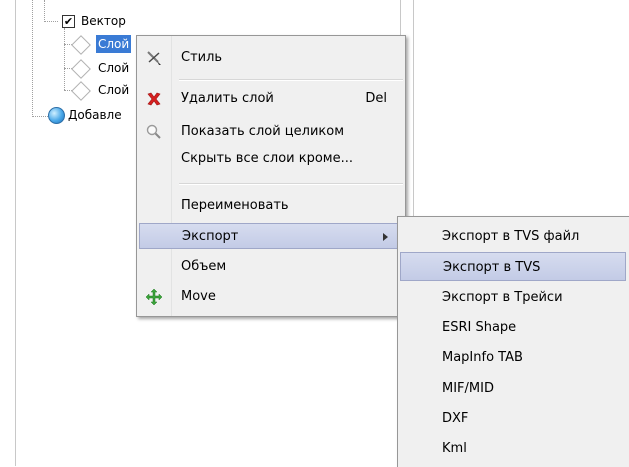  I want to click on tree-item-label: Добавле, so click(95, 115).